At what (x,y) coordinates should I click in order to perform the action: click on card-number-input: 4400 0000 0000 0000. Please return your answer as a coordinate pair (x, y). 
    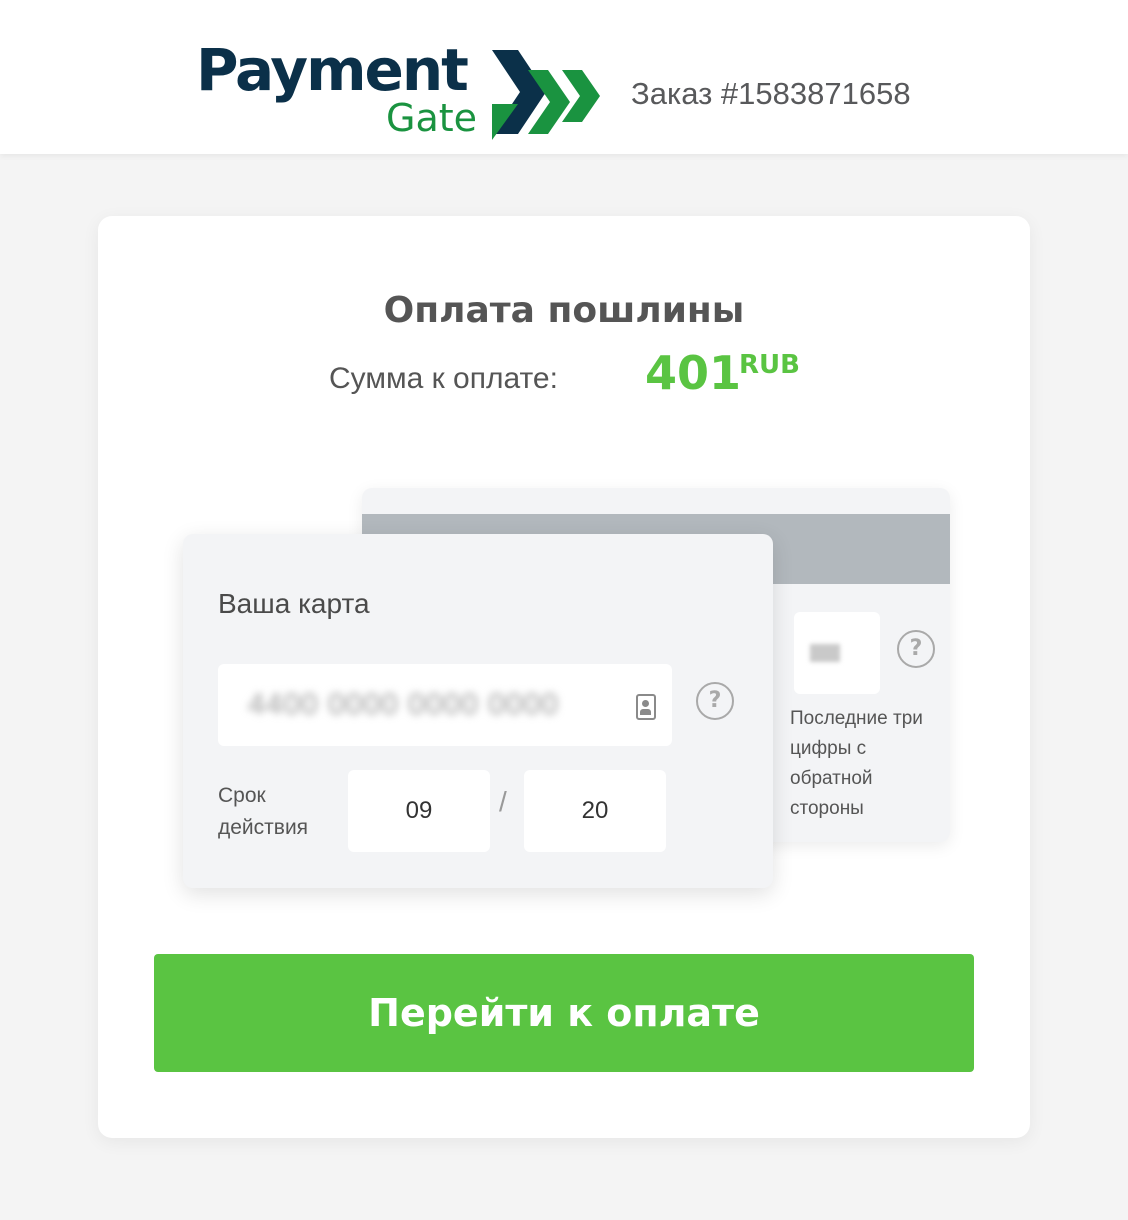
    Looking at the image, I should click on (445, 705).